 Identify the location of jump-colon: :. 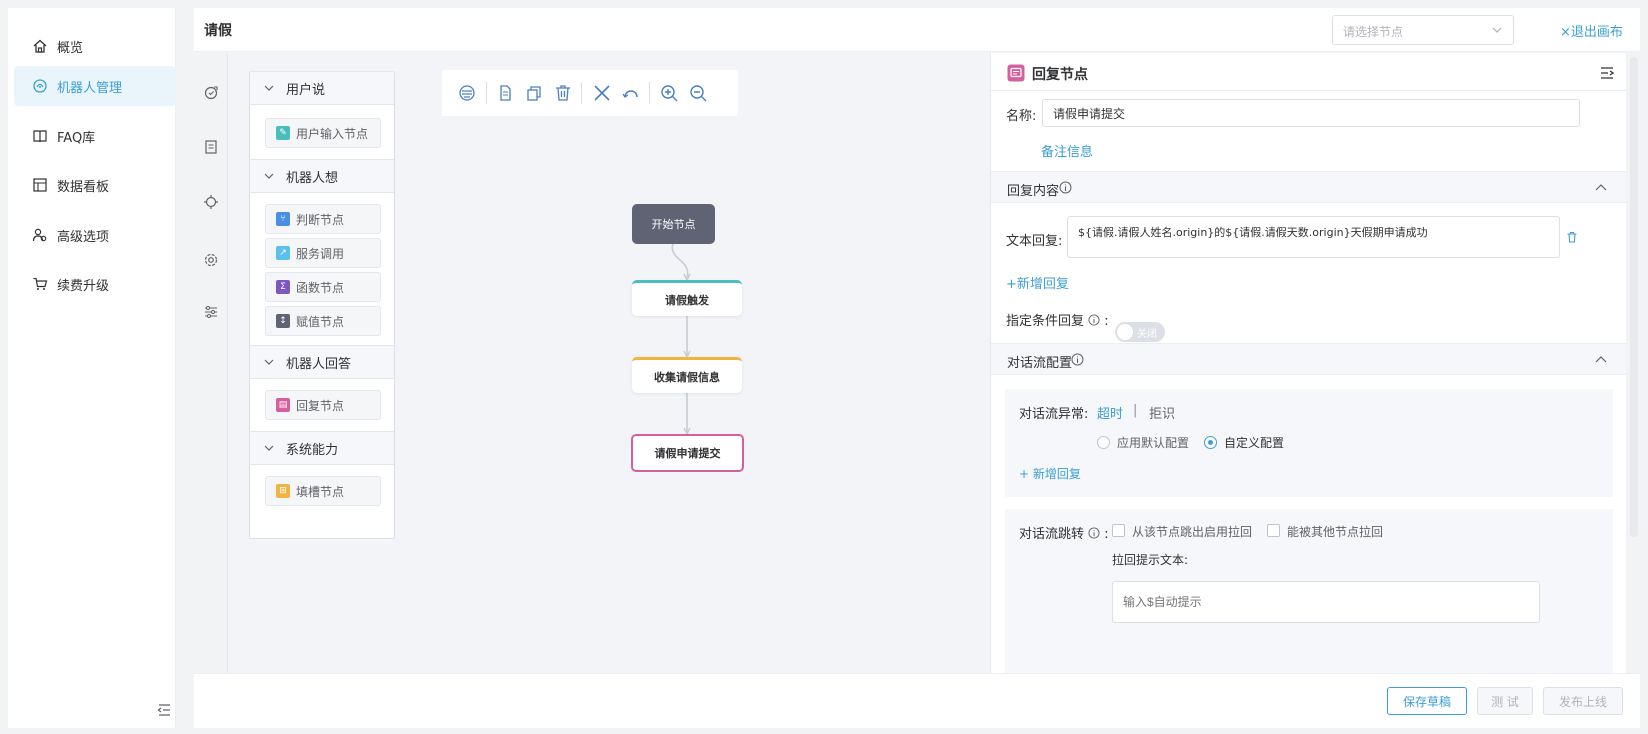
(1106, 534).